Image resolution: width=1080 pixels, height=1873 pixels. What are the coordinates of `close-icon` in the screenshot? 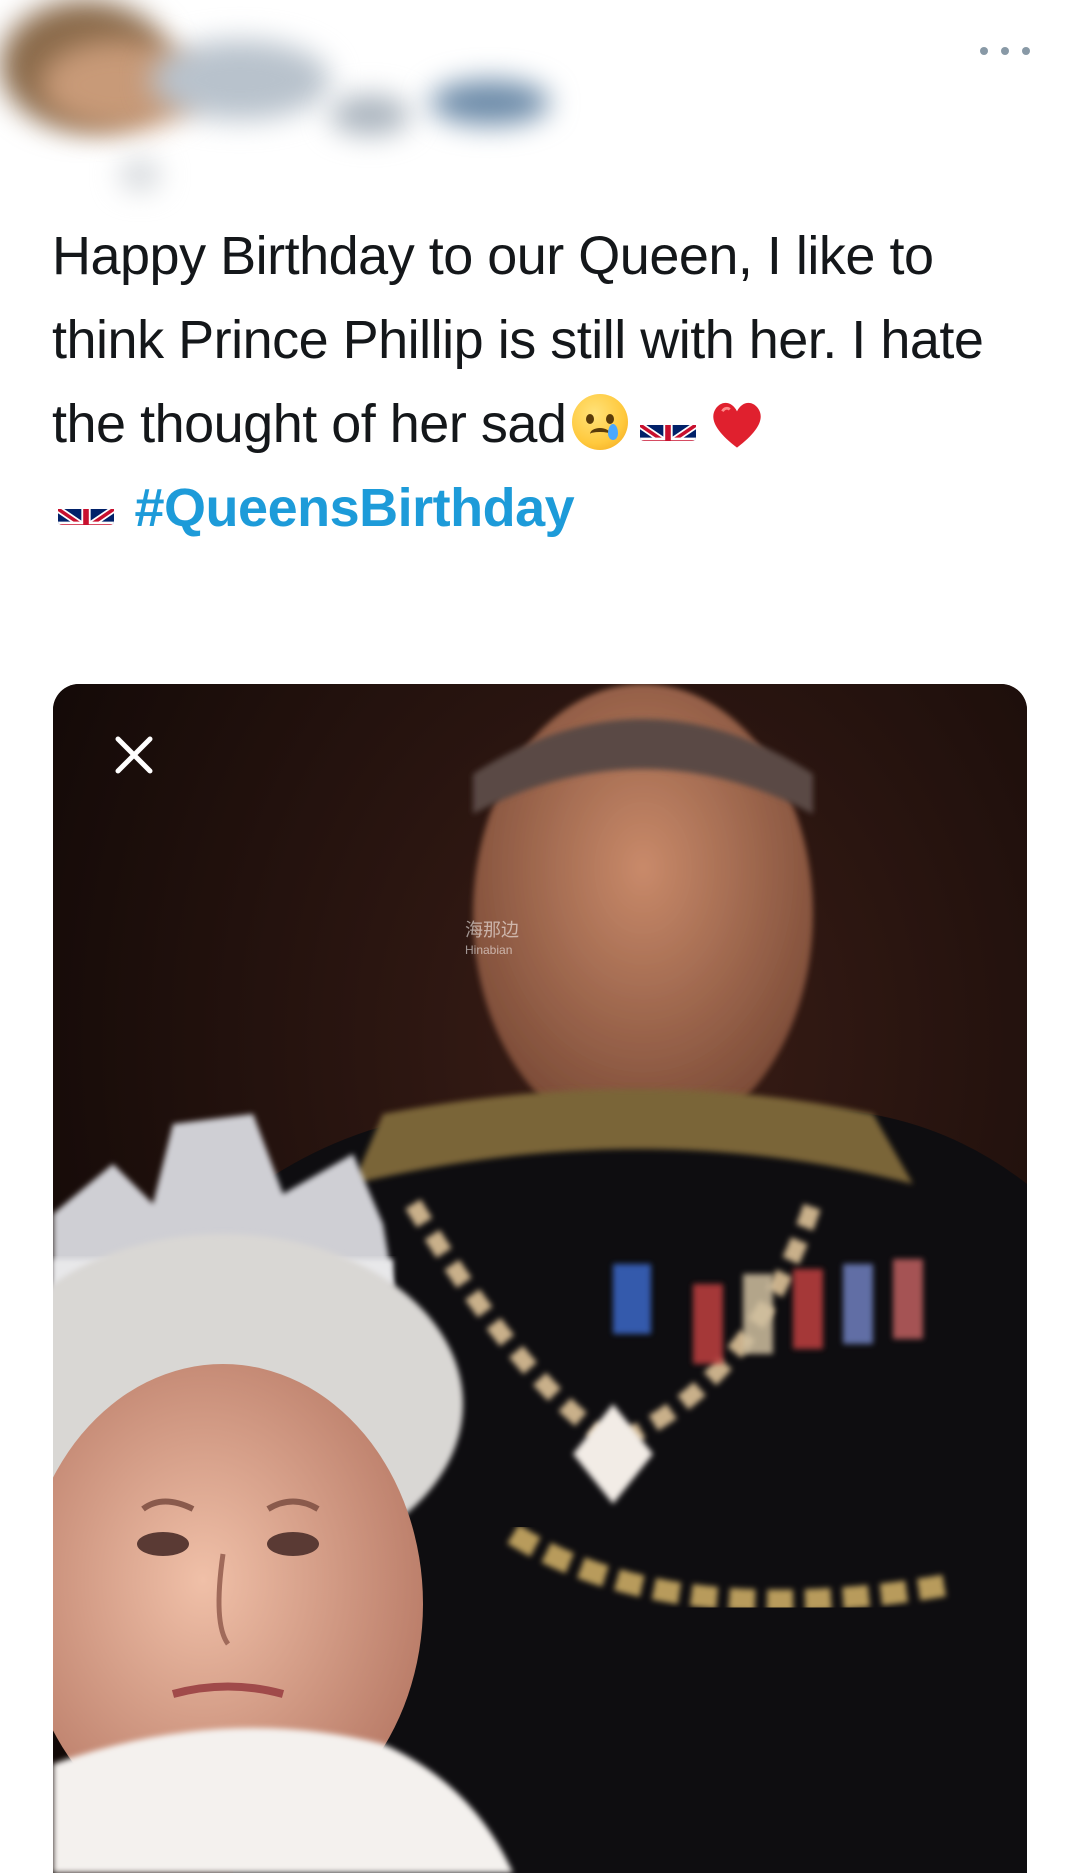 It's located at (134, 755).